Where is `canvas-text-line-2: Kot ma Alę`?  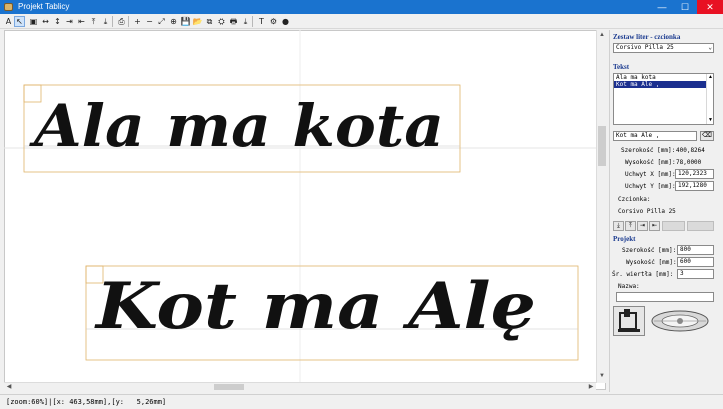
canvas-text-line-2: Kot ma Alę is located at coordinates (315, 306).